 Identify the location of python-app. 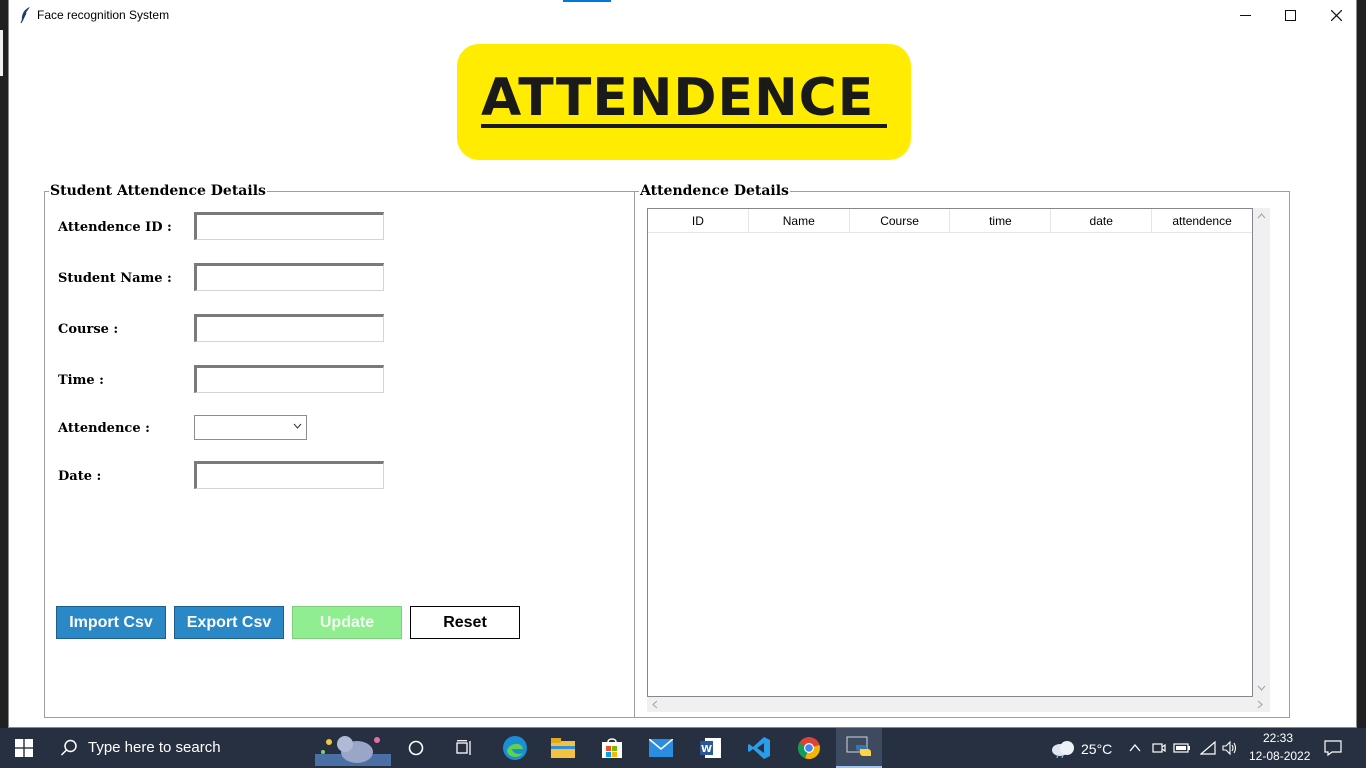
(859, 748).